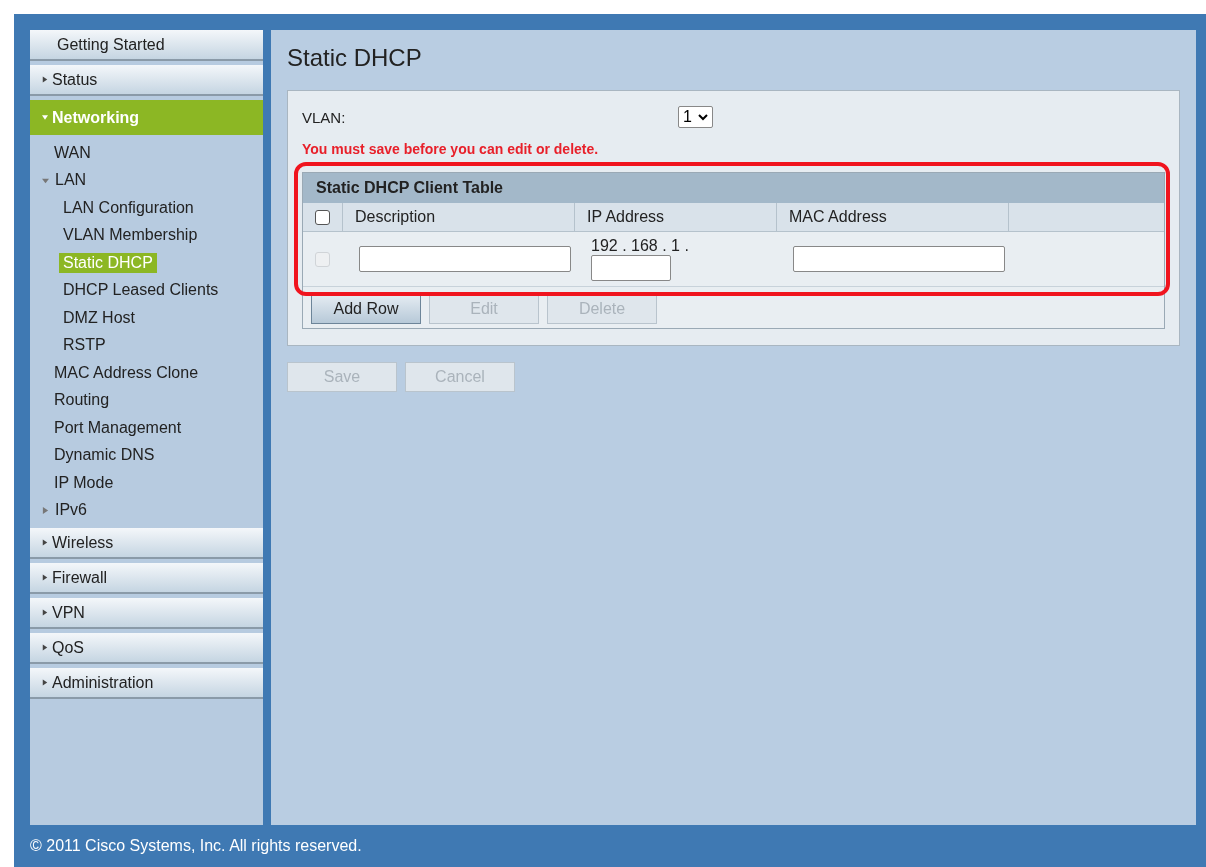  Describe the element at coordinates (196, 846) in the screenshot. I see `copyright-text: © 2011 Cisco Systems, Inc. All rights reserved.` at that location.